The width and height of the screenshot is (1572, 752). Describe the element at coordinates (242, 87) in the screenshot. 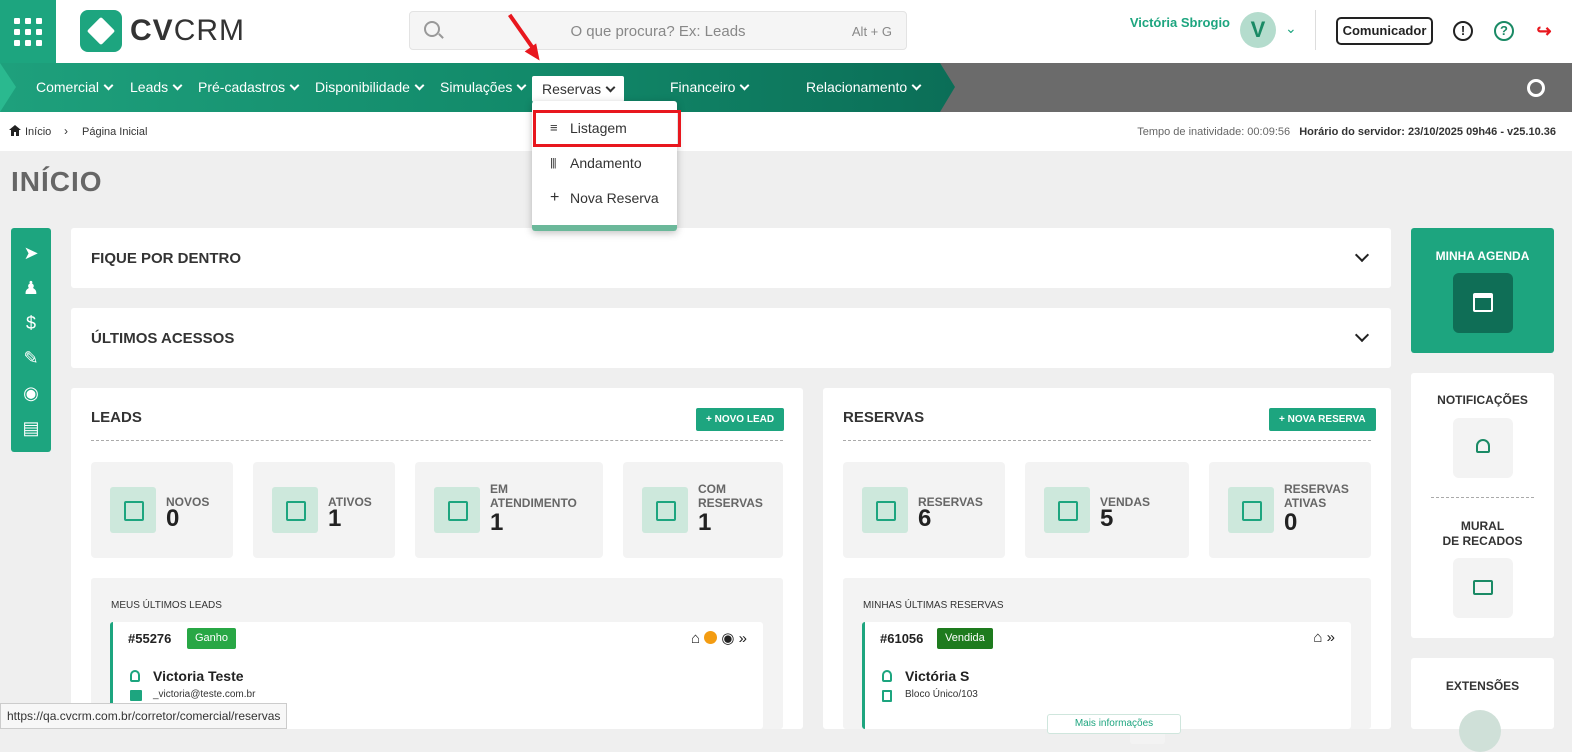

I see `menu-label: Pré-cadastros` at that location.